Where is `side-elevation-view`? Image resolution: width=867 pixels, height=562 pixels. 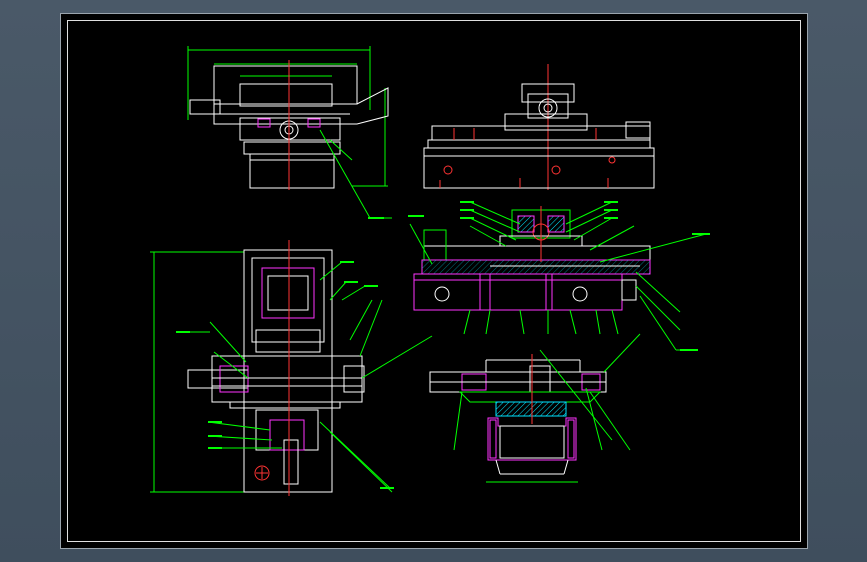 side-elevation-view is located at coordinates (539, 127).